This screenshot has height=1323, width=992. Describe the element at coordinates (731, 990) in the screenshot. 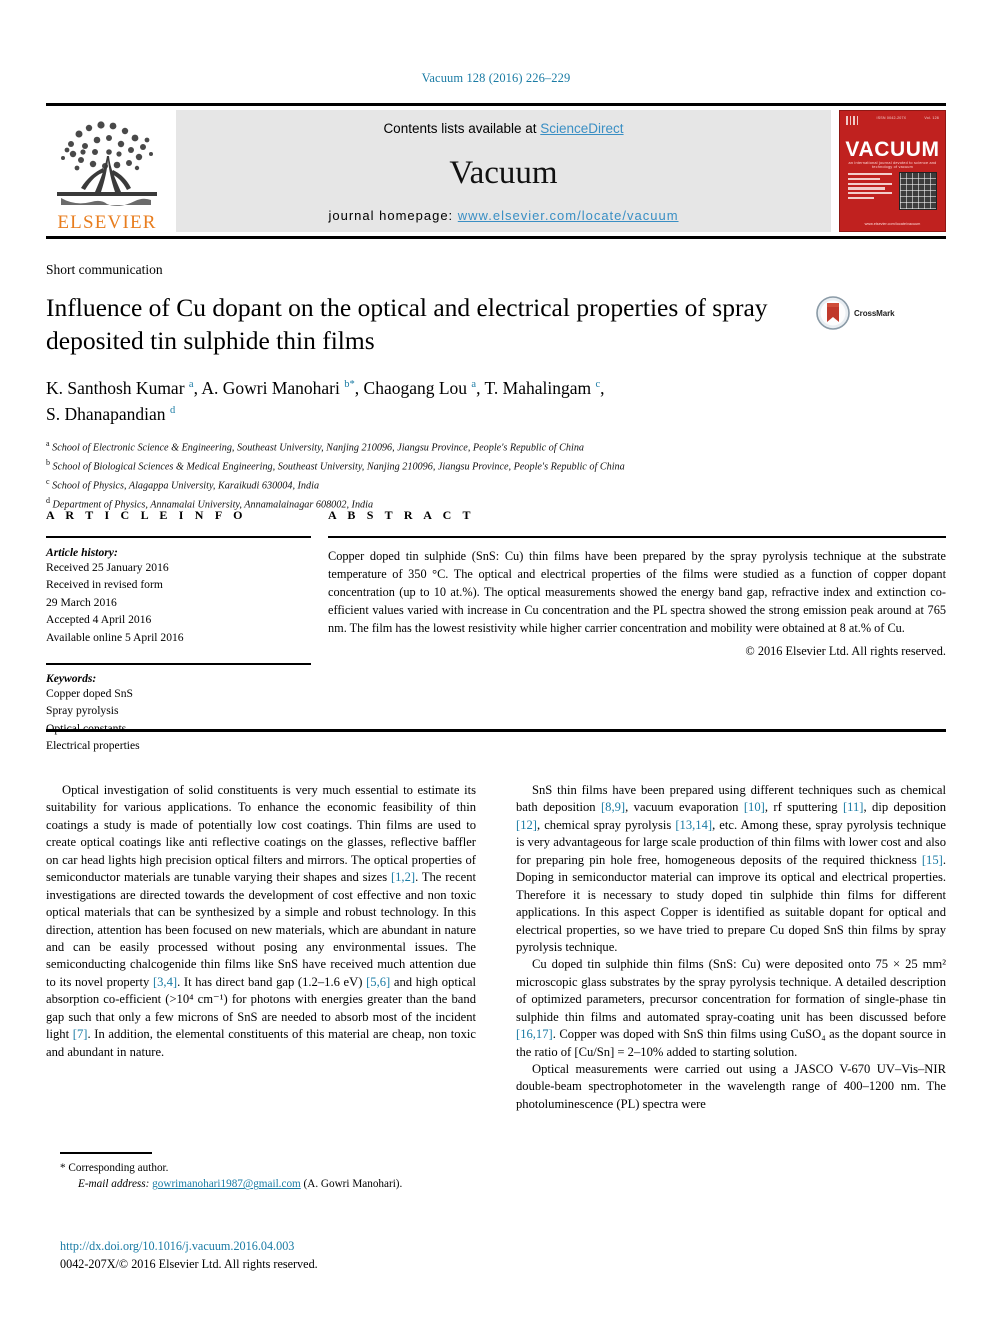

I see `body-text: Cu doped tin sulphide thin films (SnS` at that location.